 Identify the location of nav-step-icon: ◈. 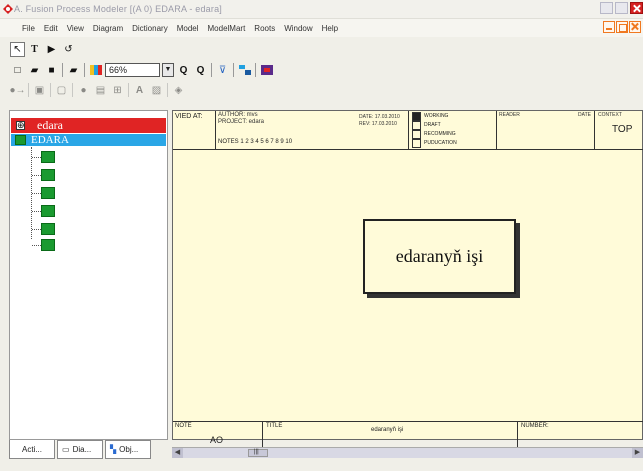
(178, 90).